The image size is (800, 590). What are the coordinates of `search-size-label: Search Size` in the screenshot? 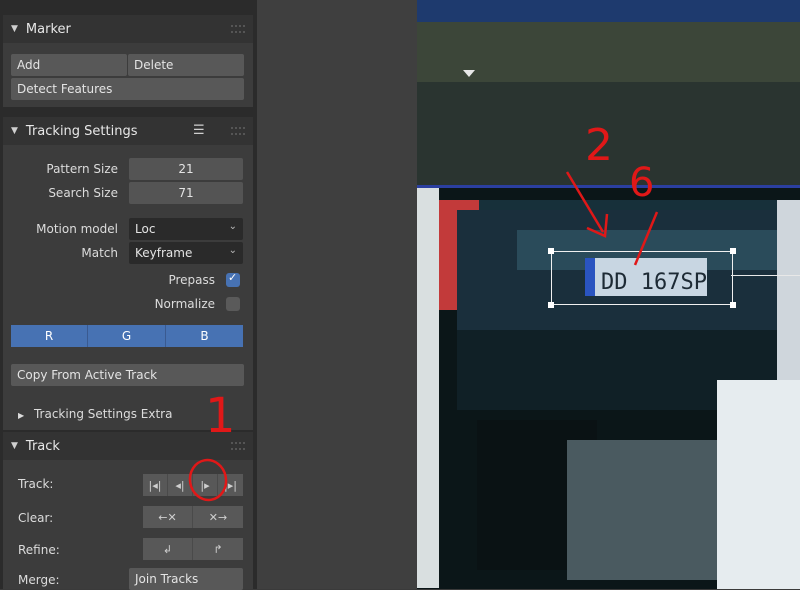 It's located at (83, 193).